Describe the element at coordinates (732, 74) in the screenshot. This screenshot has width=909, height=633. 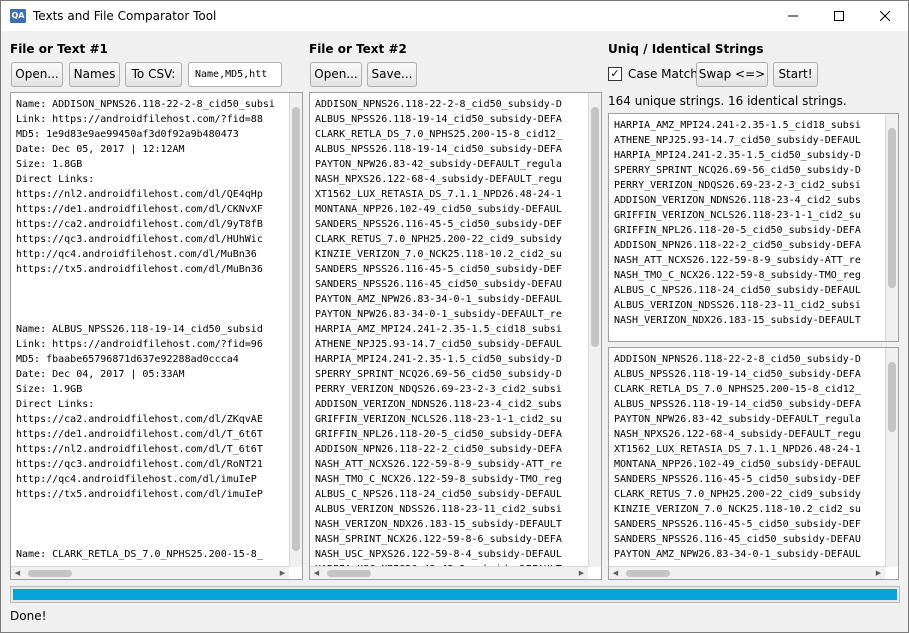
I see `swap-button: Swap <=>` at that location.